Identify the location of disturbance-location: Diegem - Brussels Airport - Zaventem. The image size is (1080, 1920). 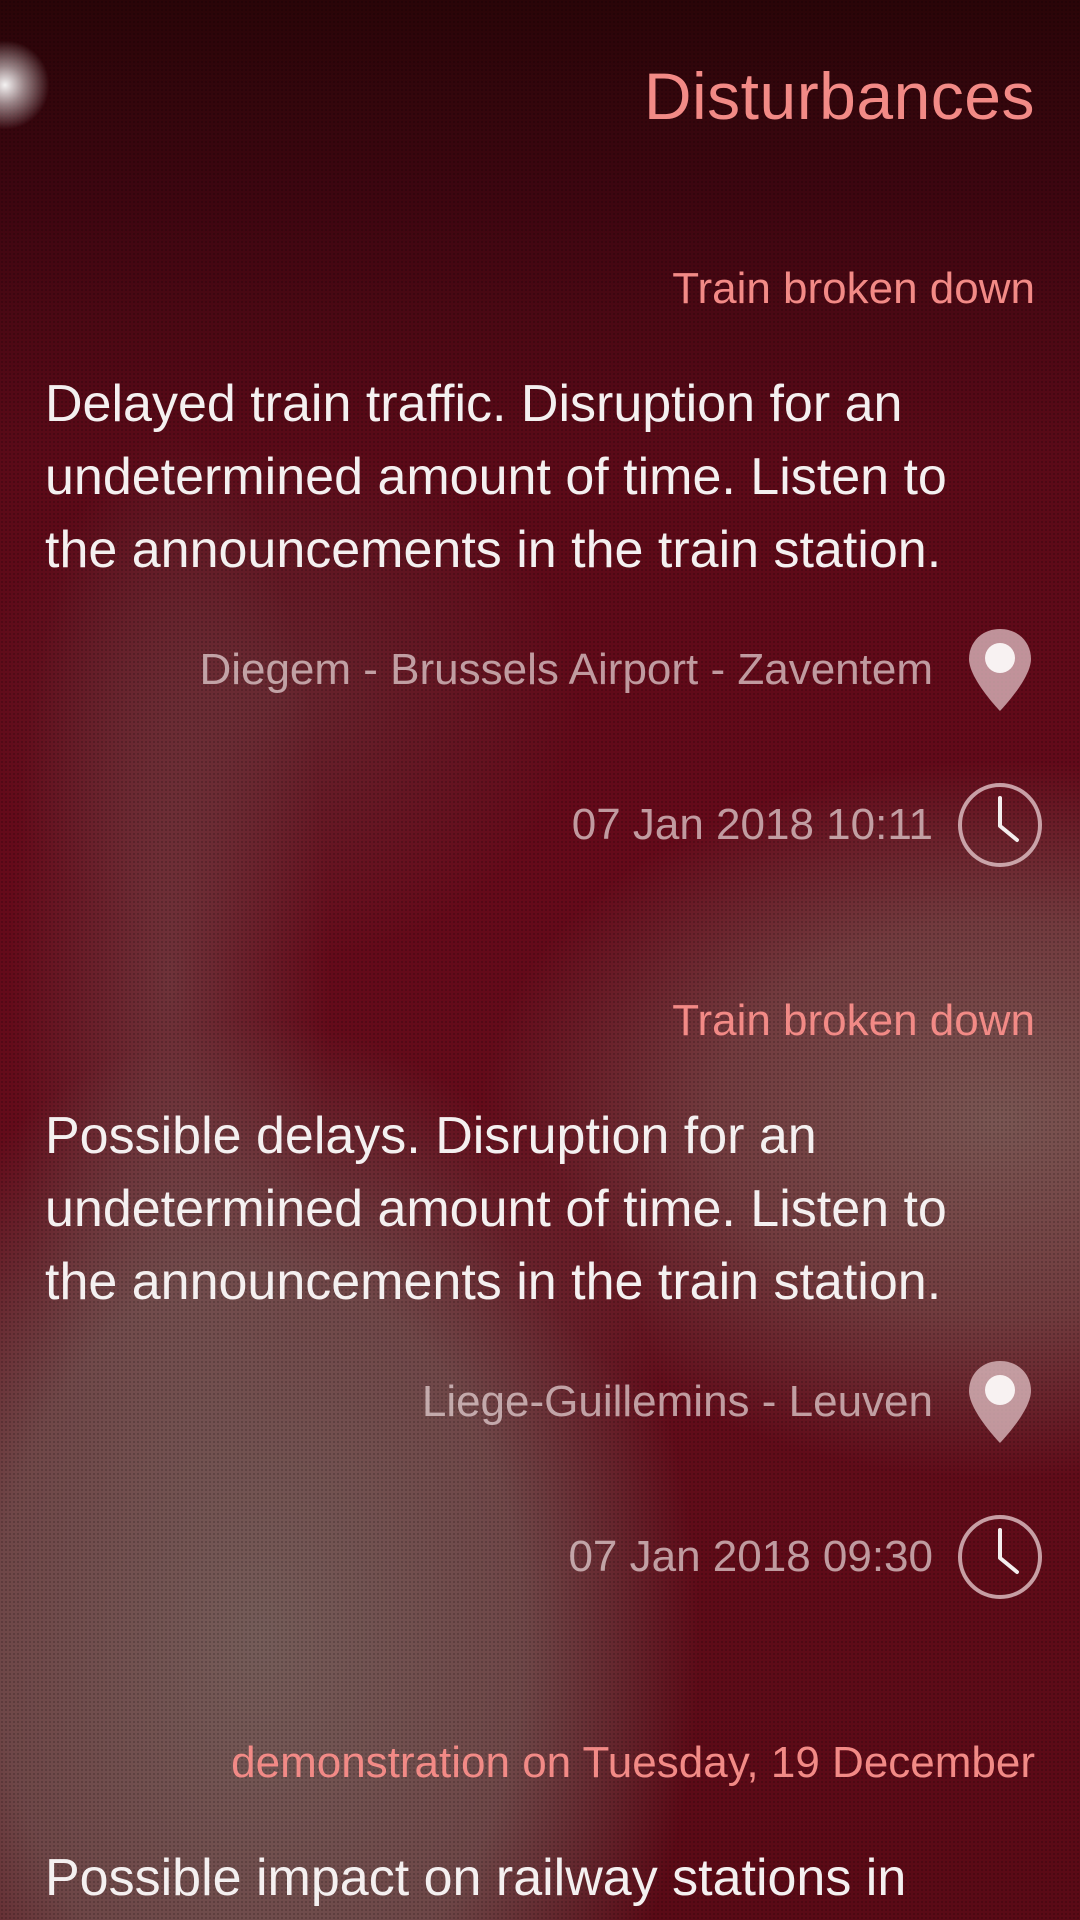
(566, 669).